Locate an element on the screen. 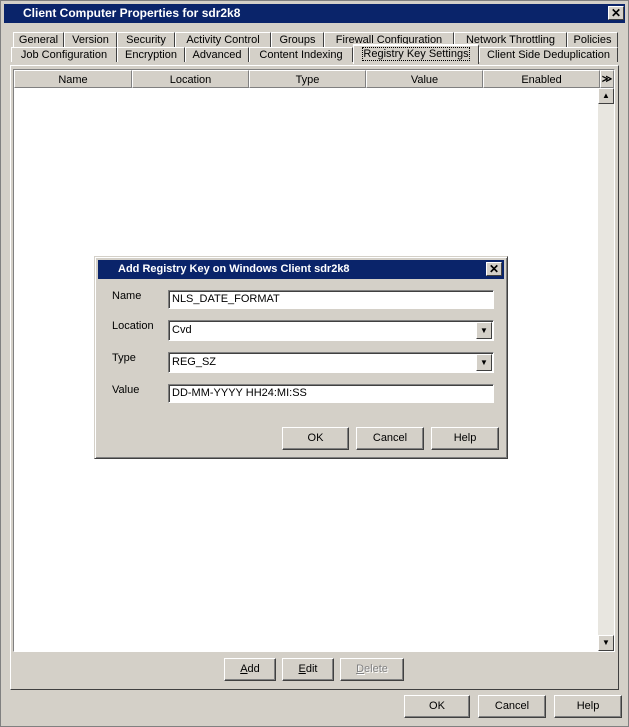 The width and height of the screenshot is (629, 727). edit-button: Edit is located at coordinates (308, 669).